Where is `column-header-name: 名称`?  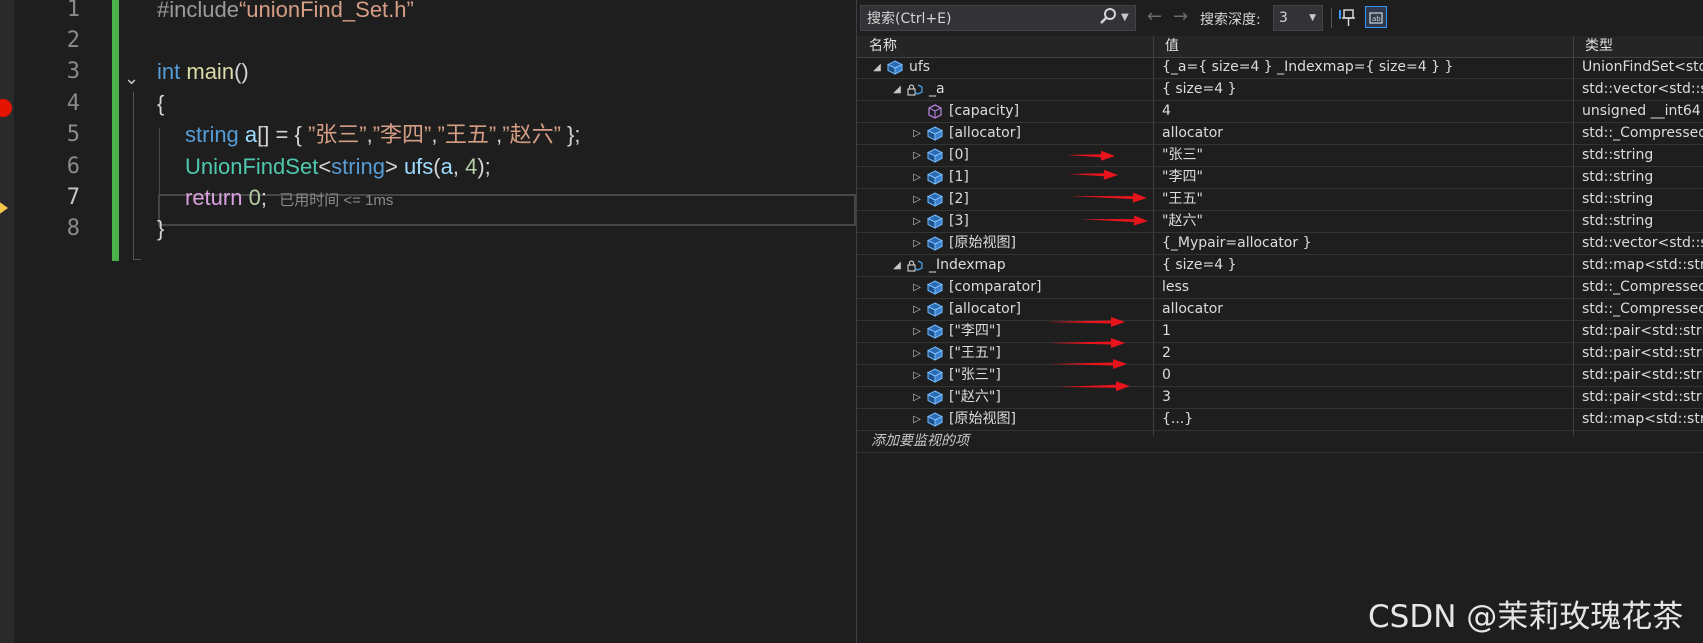
column-header-name: 名称 is located at coordinates (1005, 46).